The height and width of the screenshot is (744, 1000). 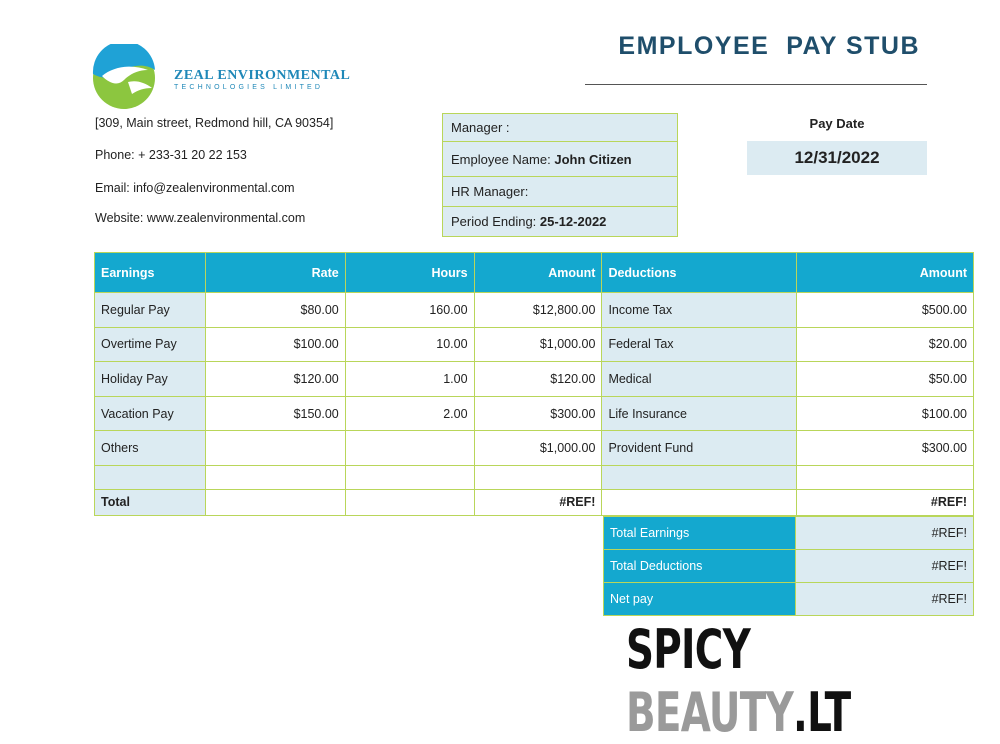 I want to click on total-deductions-amount: #REF!, so click(x=885, y=502).